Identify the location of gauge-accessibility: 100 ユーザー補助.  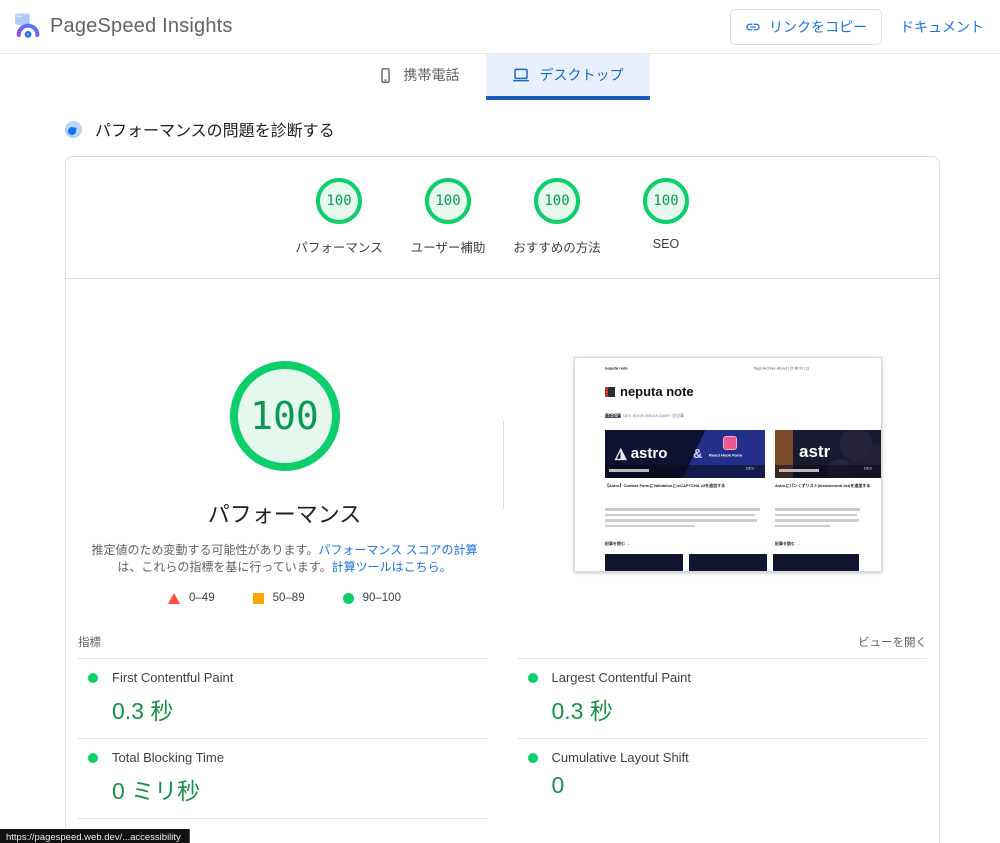
(448, 217).